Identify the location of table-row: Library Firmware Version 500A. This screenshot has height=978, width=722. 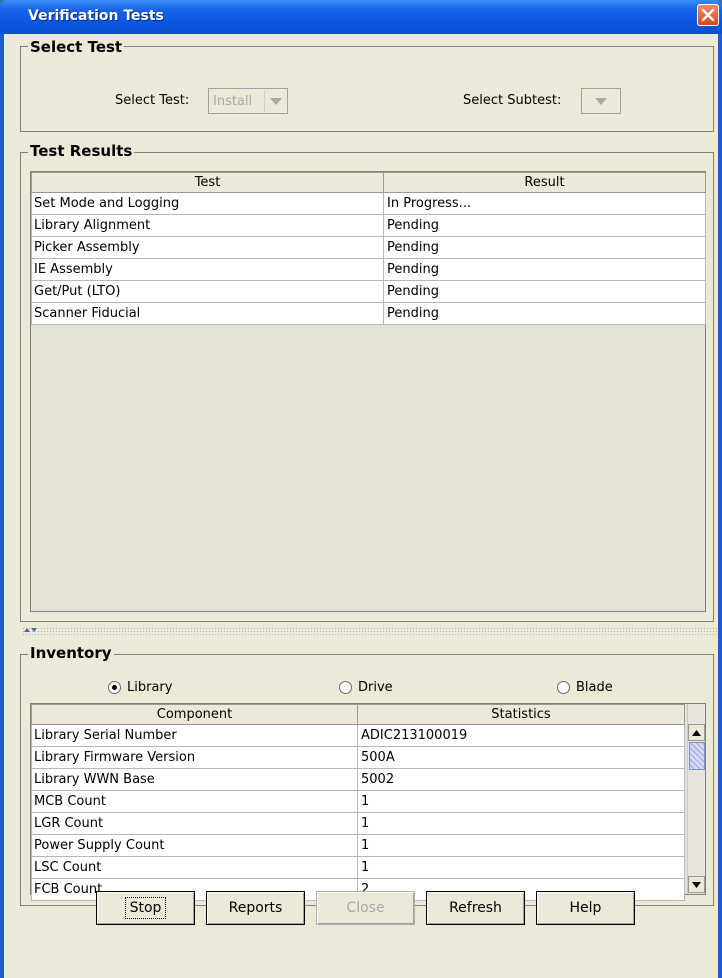
(358, 757).